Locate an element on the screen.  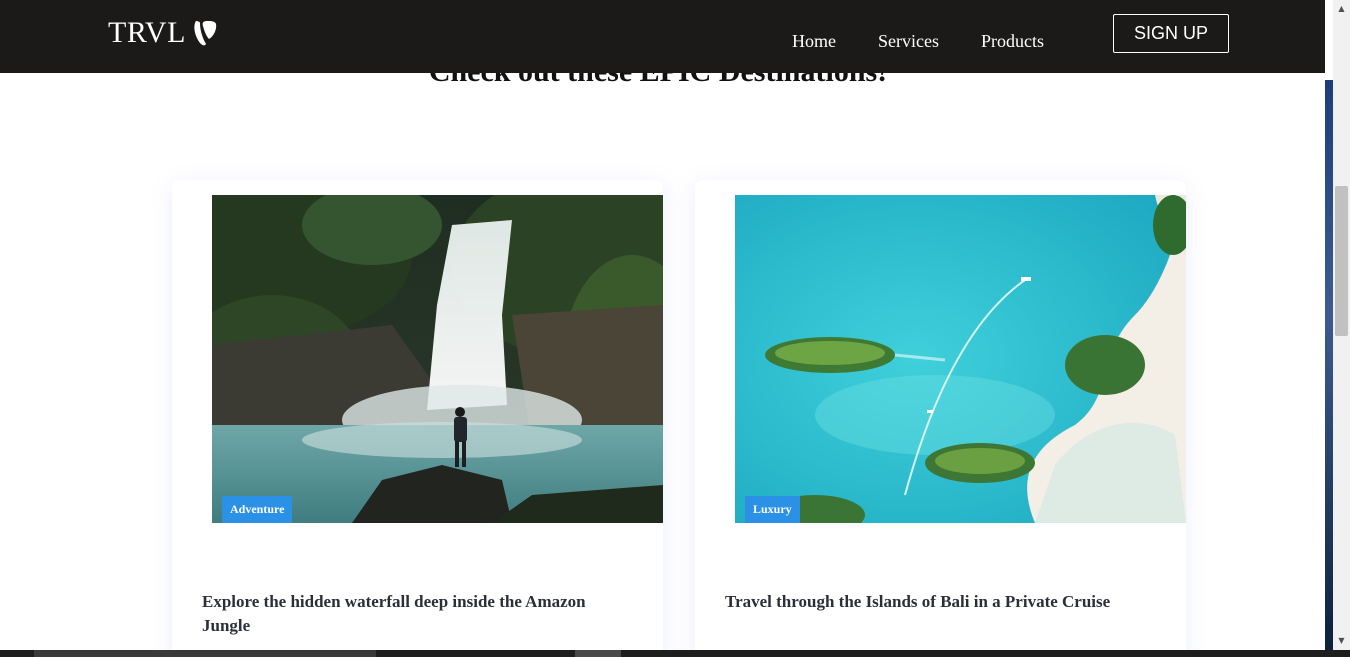
window-edge is located at coordinates (1329, 40).